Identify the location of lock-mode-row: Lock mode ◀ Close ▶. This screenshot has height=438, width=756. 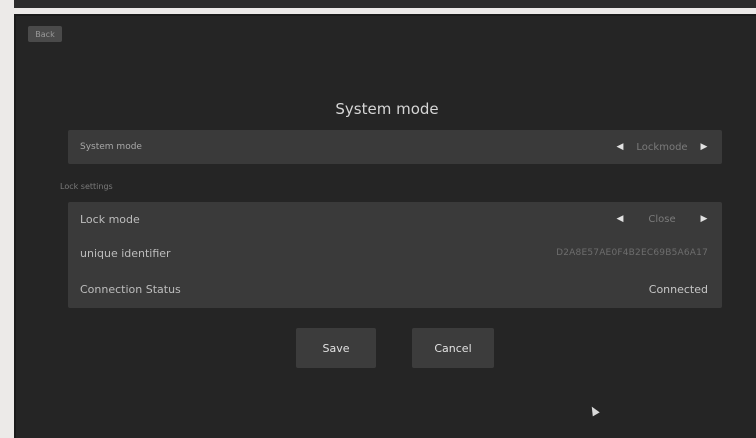
(395, 219).